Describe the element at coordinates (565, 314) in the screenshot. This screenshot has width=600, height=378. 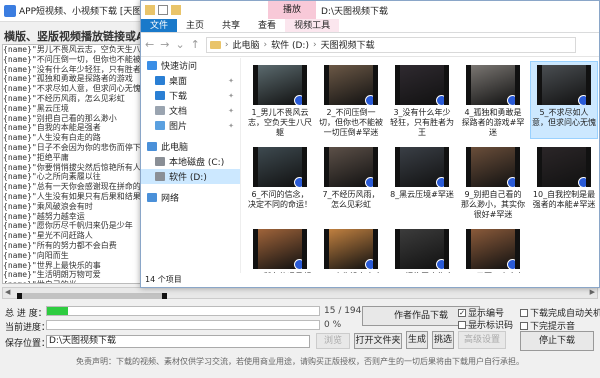
I see `auto-shutdown-label: 下载完成自动关机` at that location.